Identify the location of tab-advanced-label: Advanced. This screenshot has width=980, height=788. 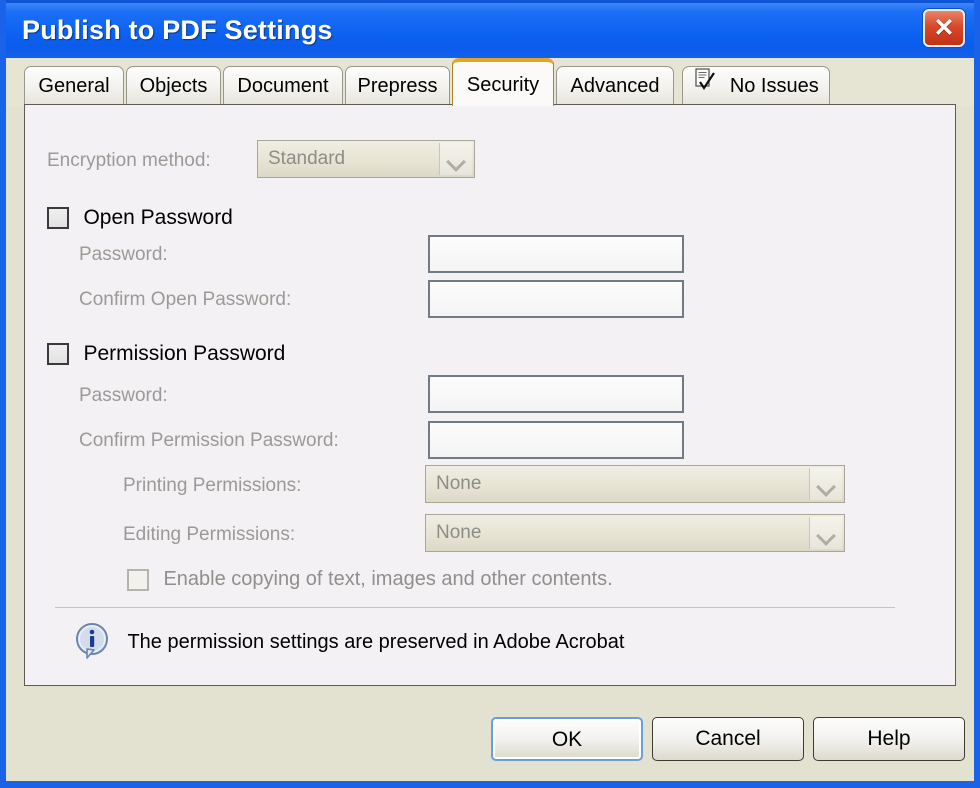
(615, 86).